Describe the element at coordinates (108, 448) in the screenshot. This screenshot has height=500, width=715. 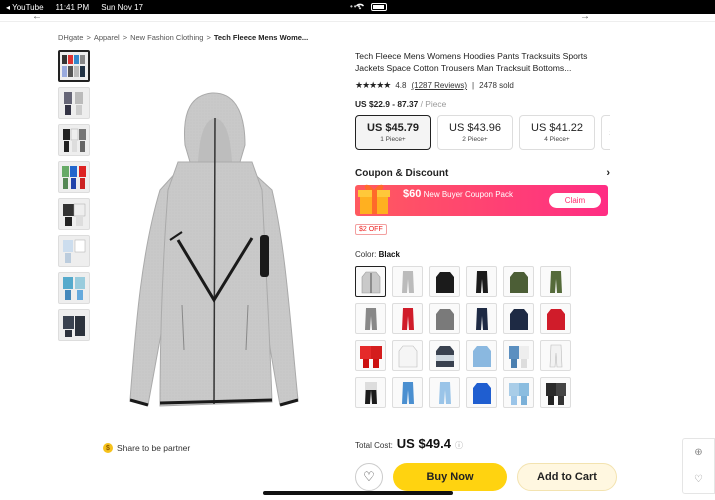
I see `coin-icon: $` at that location.